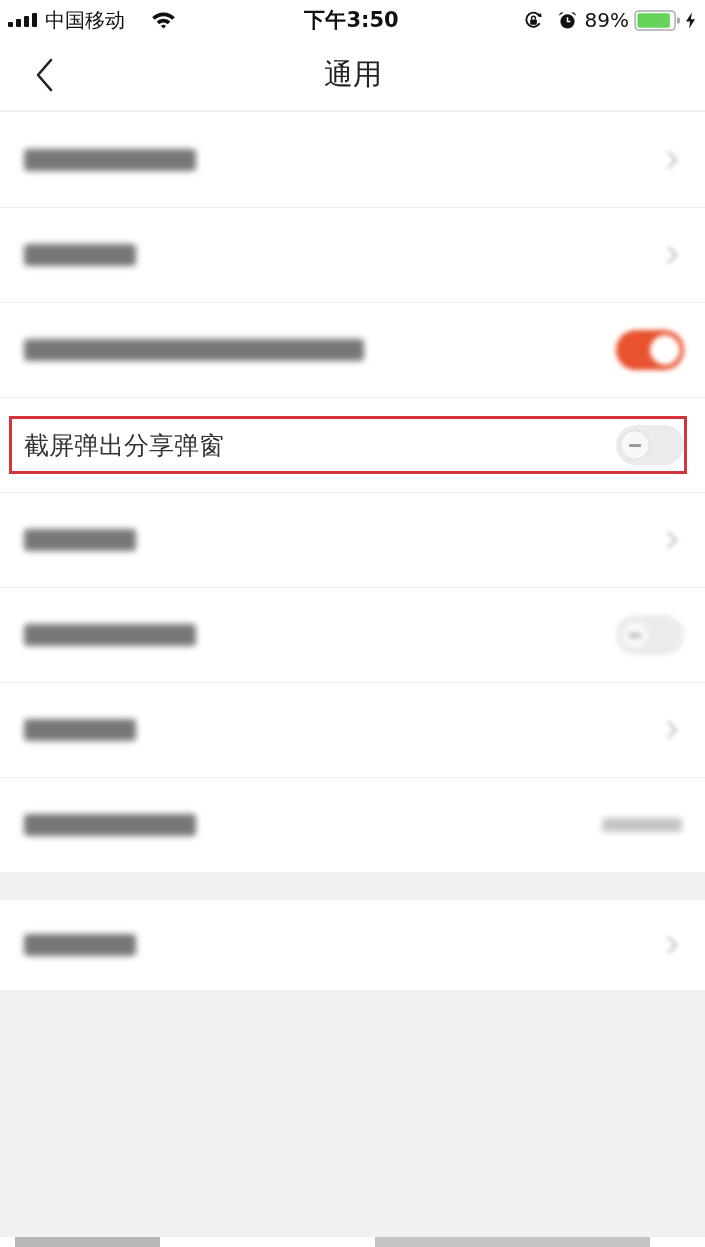  What do you see at coordinates (567, 20) in the screenshot?
I see `alarm-clock-icon` at bounding box center [567, 20].